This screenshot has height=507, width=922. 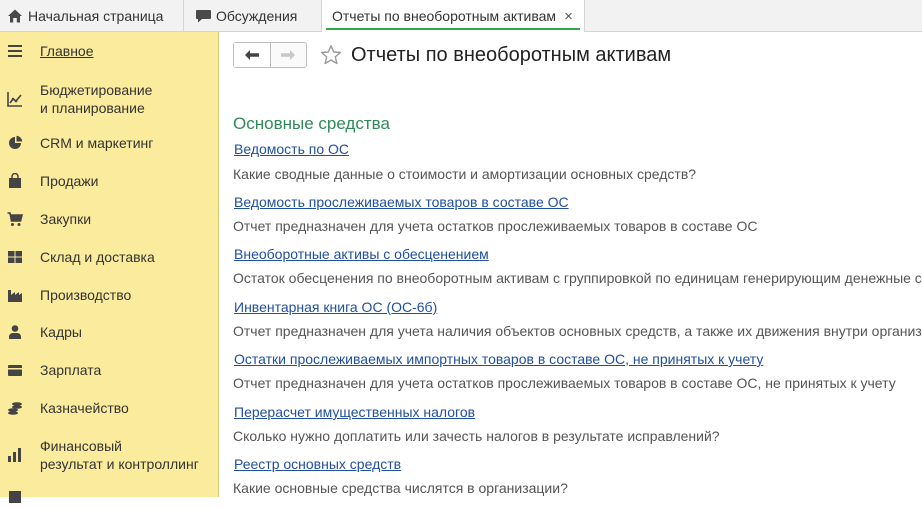 I want to click on sidebar-item-crm: CRM и маркетинг, so click(x=109, y=143).